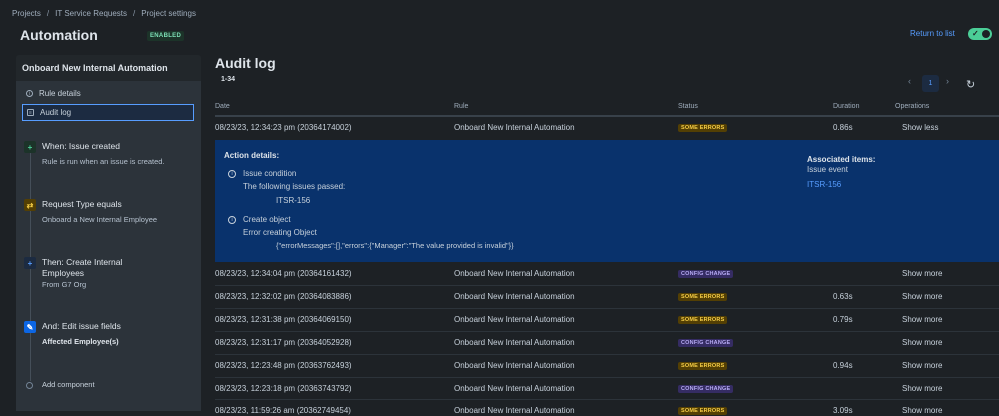 The image size is (999, 416). Describe the element at coordinates (294, 186) in the screenshot. I see `condition-text: The following issues passed:` at that location.